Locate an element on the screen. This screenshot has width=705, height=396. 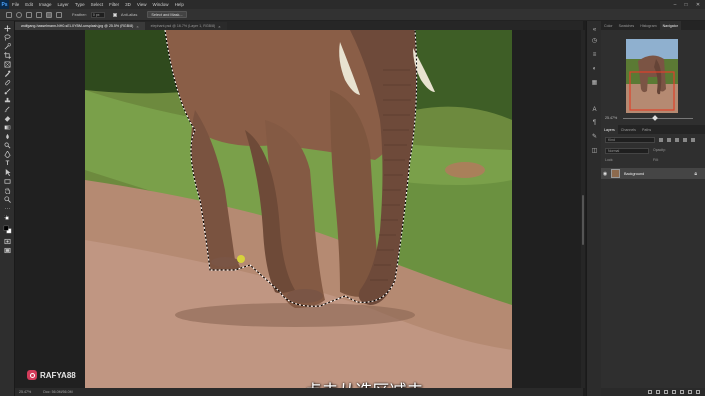
adjustments-panel-icon: ◐ is located at coordinates (594, 68).